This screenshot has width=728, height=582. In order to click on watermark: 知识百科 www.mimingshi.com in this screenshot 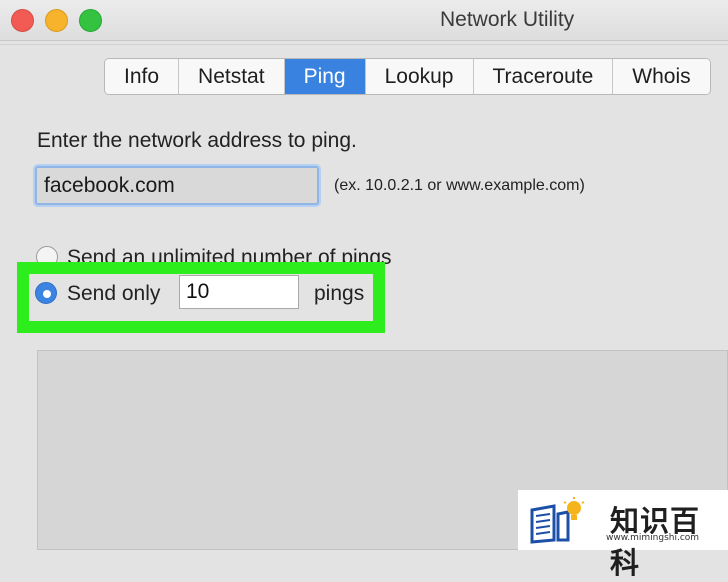, I will do `click(623, 535)`.